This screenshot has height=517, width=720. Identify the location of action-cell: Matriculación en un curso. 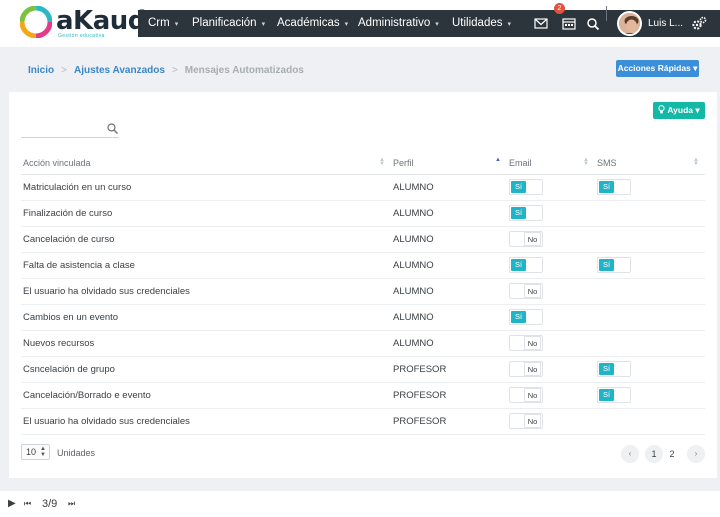
(206, 187).